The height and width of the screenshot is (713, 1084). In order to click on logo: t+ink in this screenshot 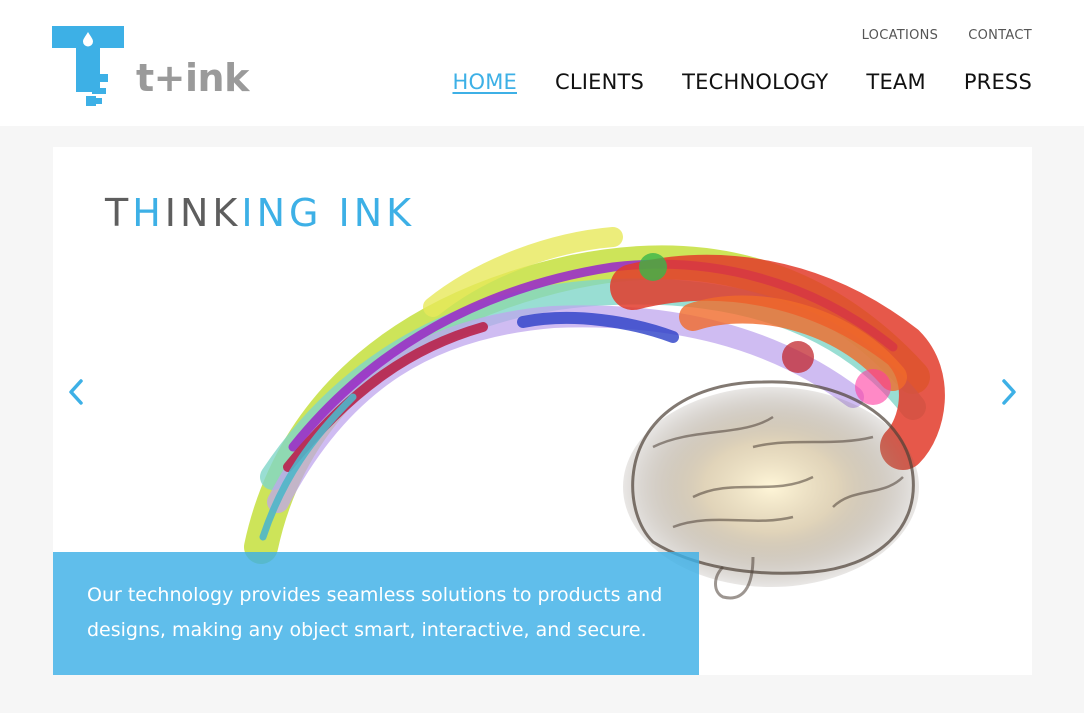, I will do `click(150, 66)`.